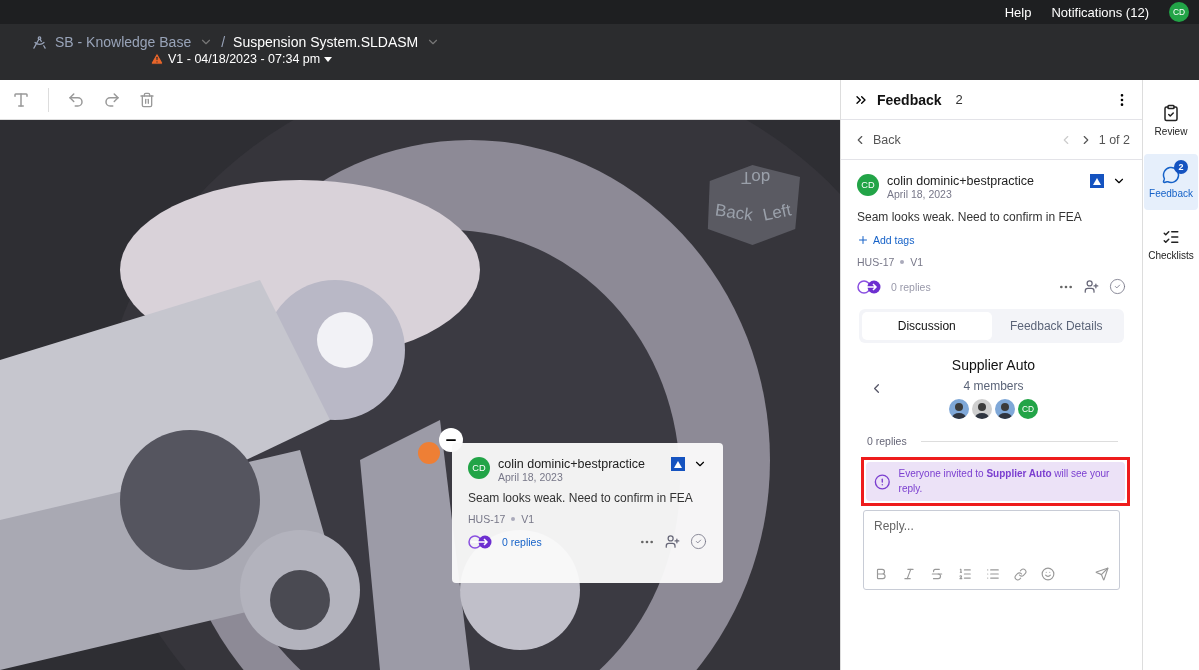 The image size is (1199, 670). Describe the element at coordinates (887, 139) in the screenshot. I see `back-link: Back` at that location.